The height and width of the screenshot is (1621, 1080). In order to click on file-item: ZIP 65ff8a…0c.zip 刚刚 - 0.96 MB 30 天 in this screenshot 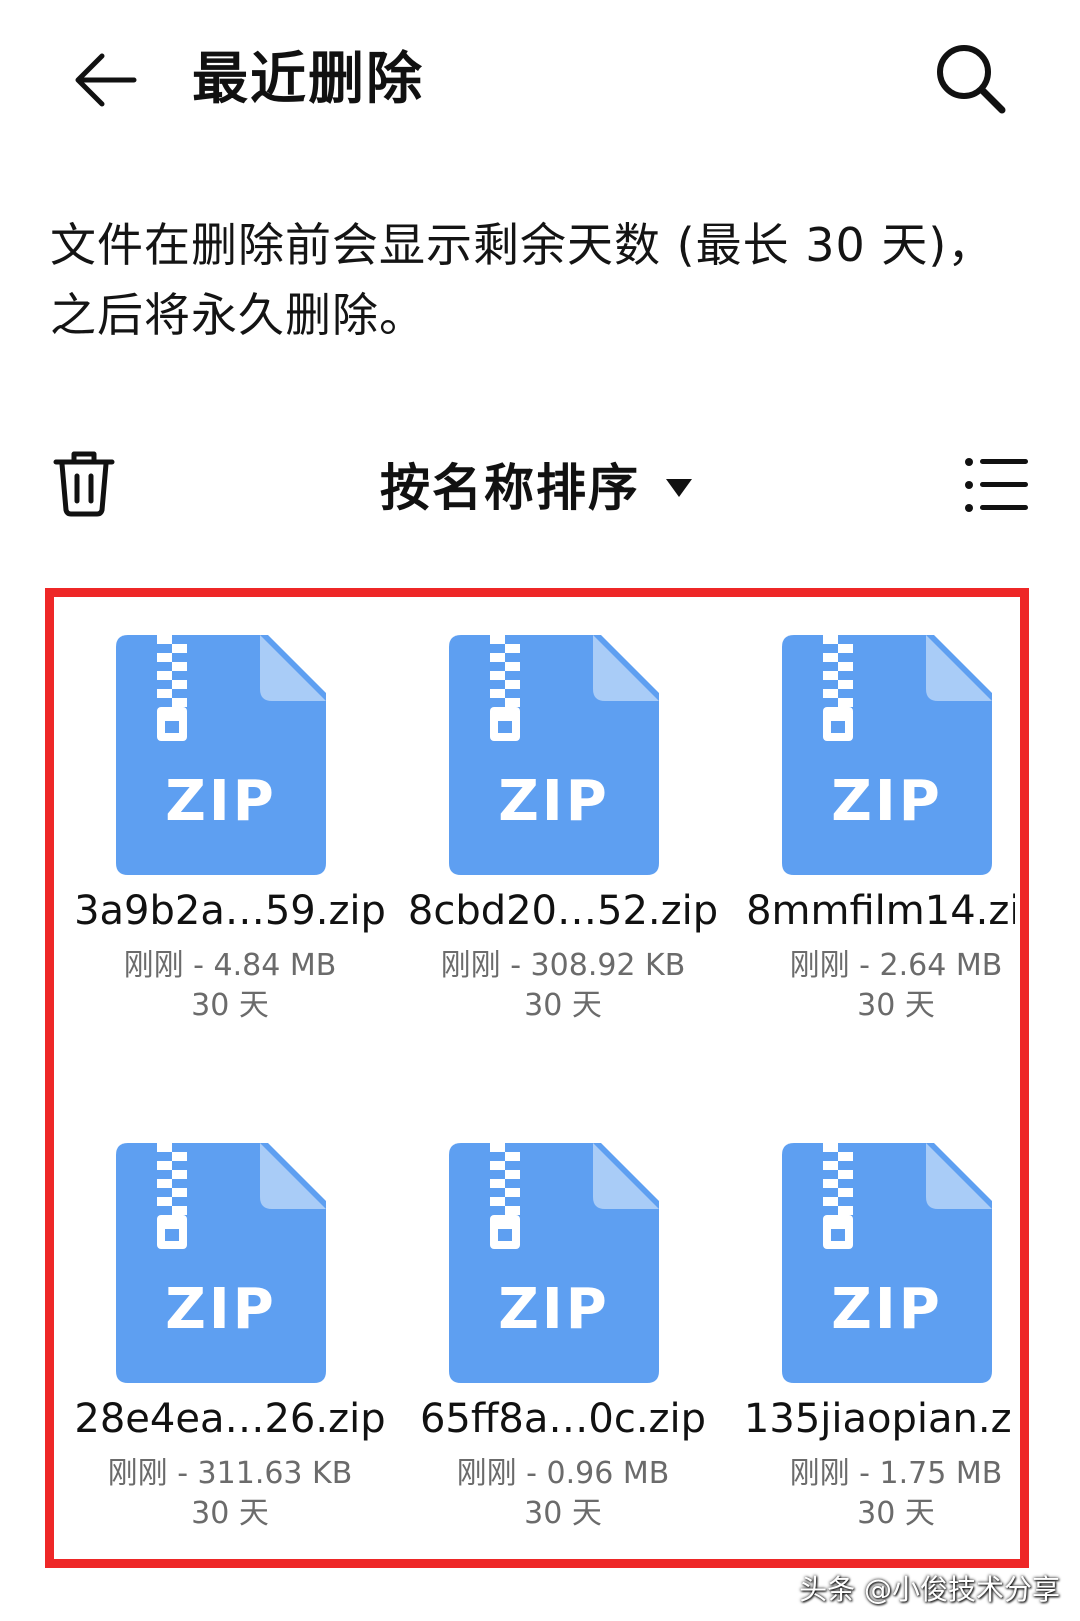, I will do `click(563, 1330)`.